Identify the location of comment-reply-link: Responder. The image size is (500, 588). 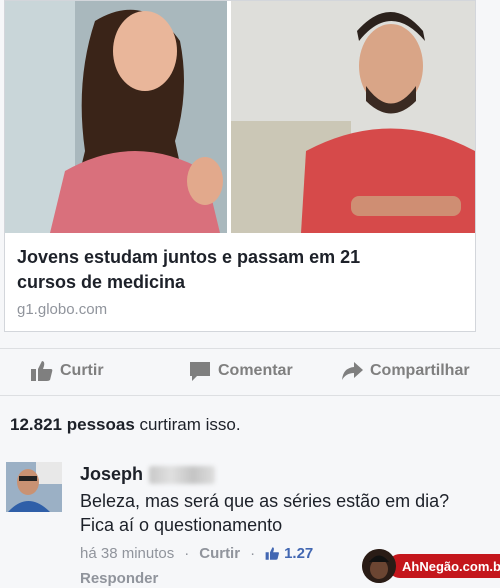
(119, 578).